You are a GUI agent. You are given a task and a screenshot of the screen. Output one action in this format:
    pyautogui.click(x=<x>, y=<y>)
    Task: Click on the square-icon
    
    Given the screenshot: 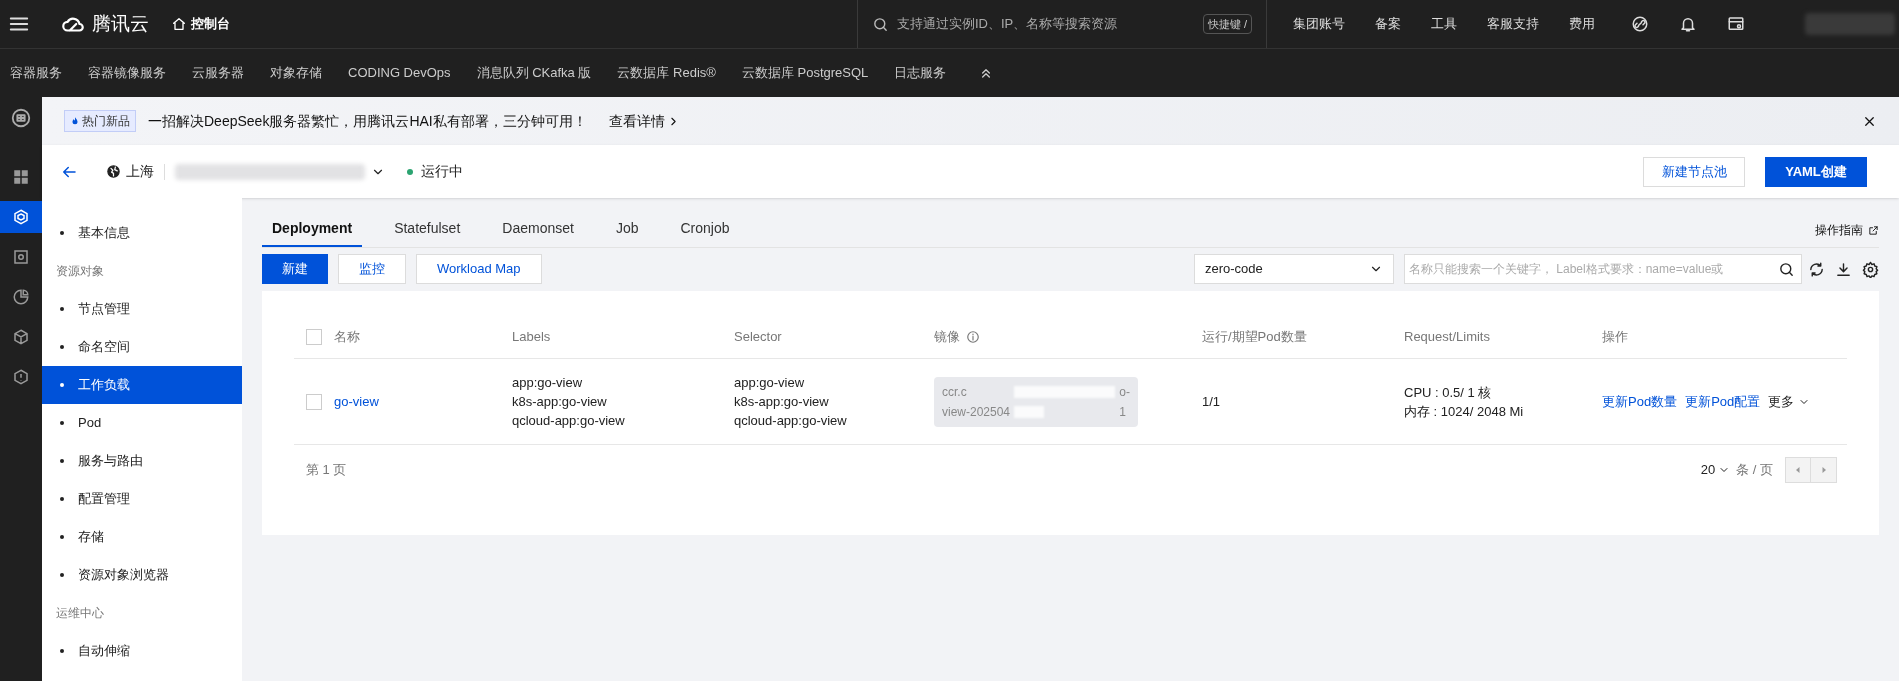 What is the action you would take?
    pyautogui.click(x=21, y=257)
    